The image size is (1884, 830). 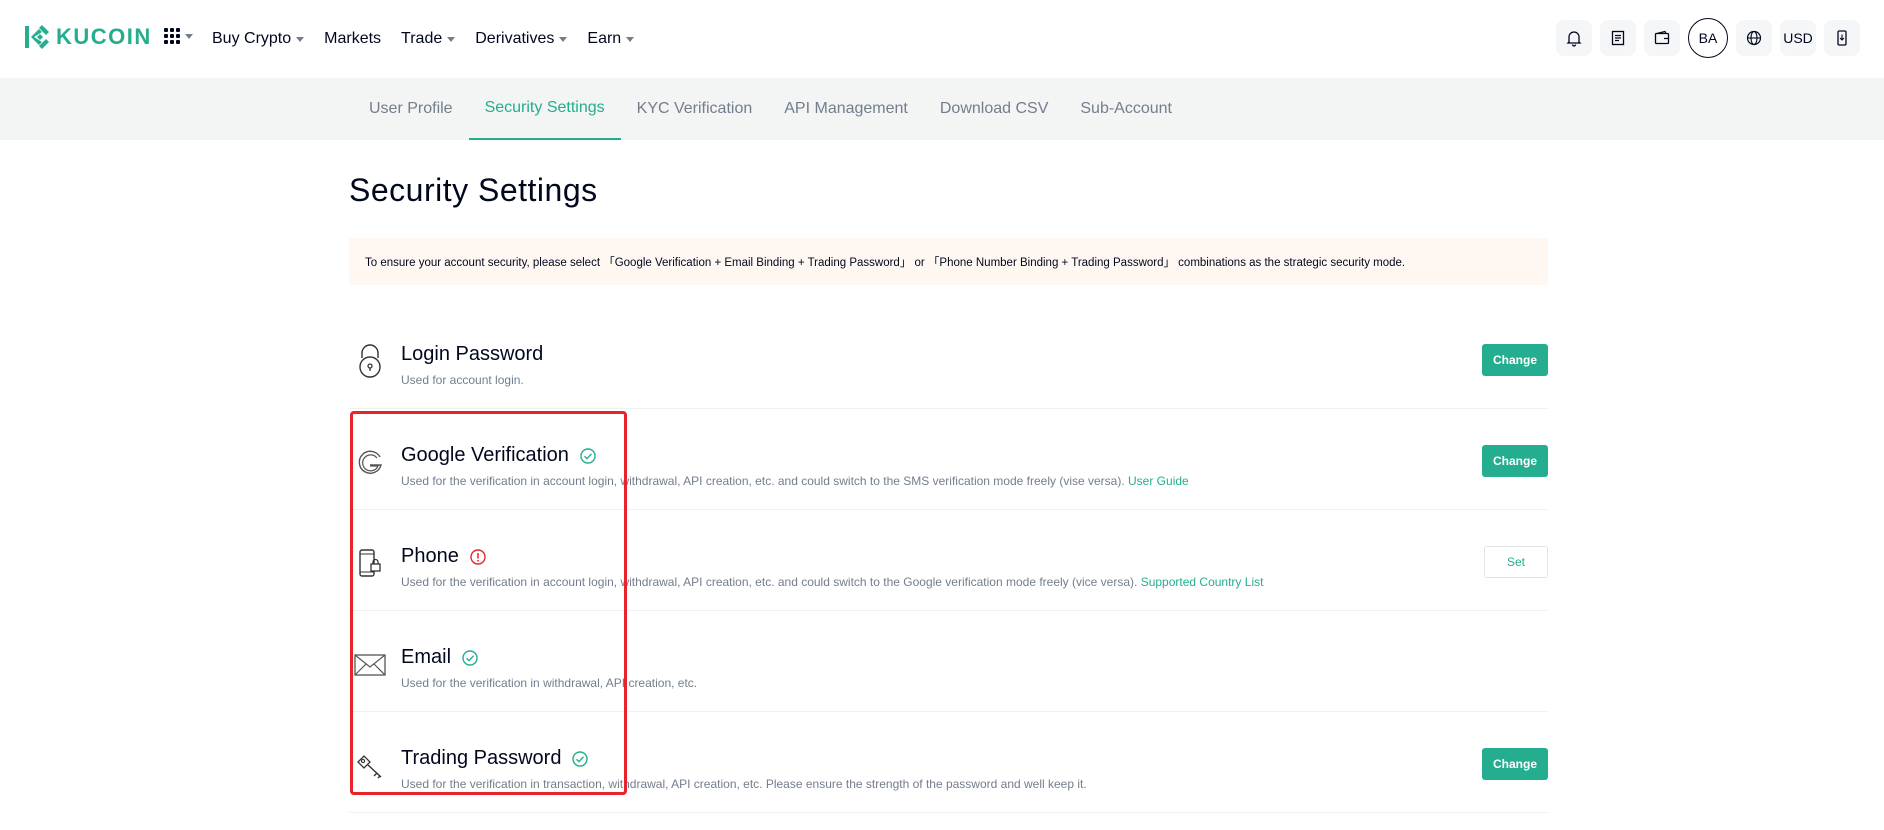 What do you see at coordinates (252, 38) in the screenshot?
I see `nav-item-label: Buy Crypto` at bounding box center [252, 38].